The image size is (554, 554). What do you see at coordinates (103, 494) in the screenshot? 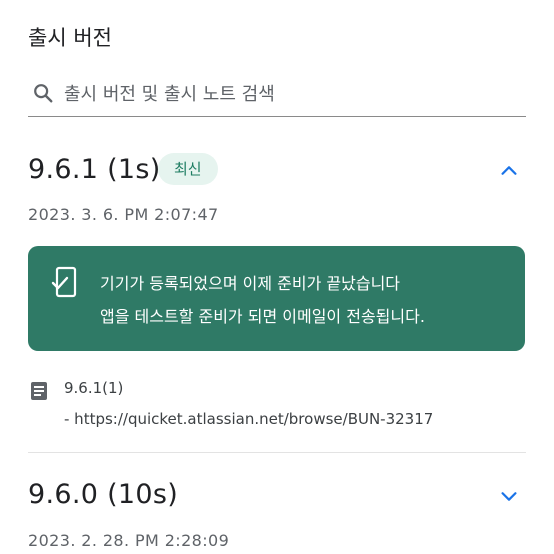
I see `release-version: 9.6.0 (10s)` at bounding box center [103, 494].